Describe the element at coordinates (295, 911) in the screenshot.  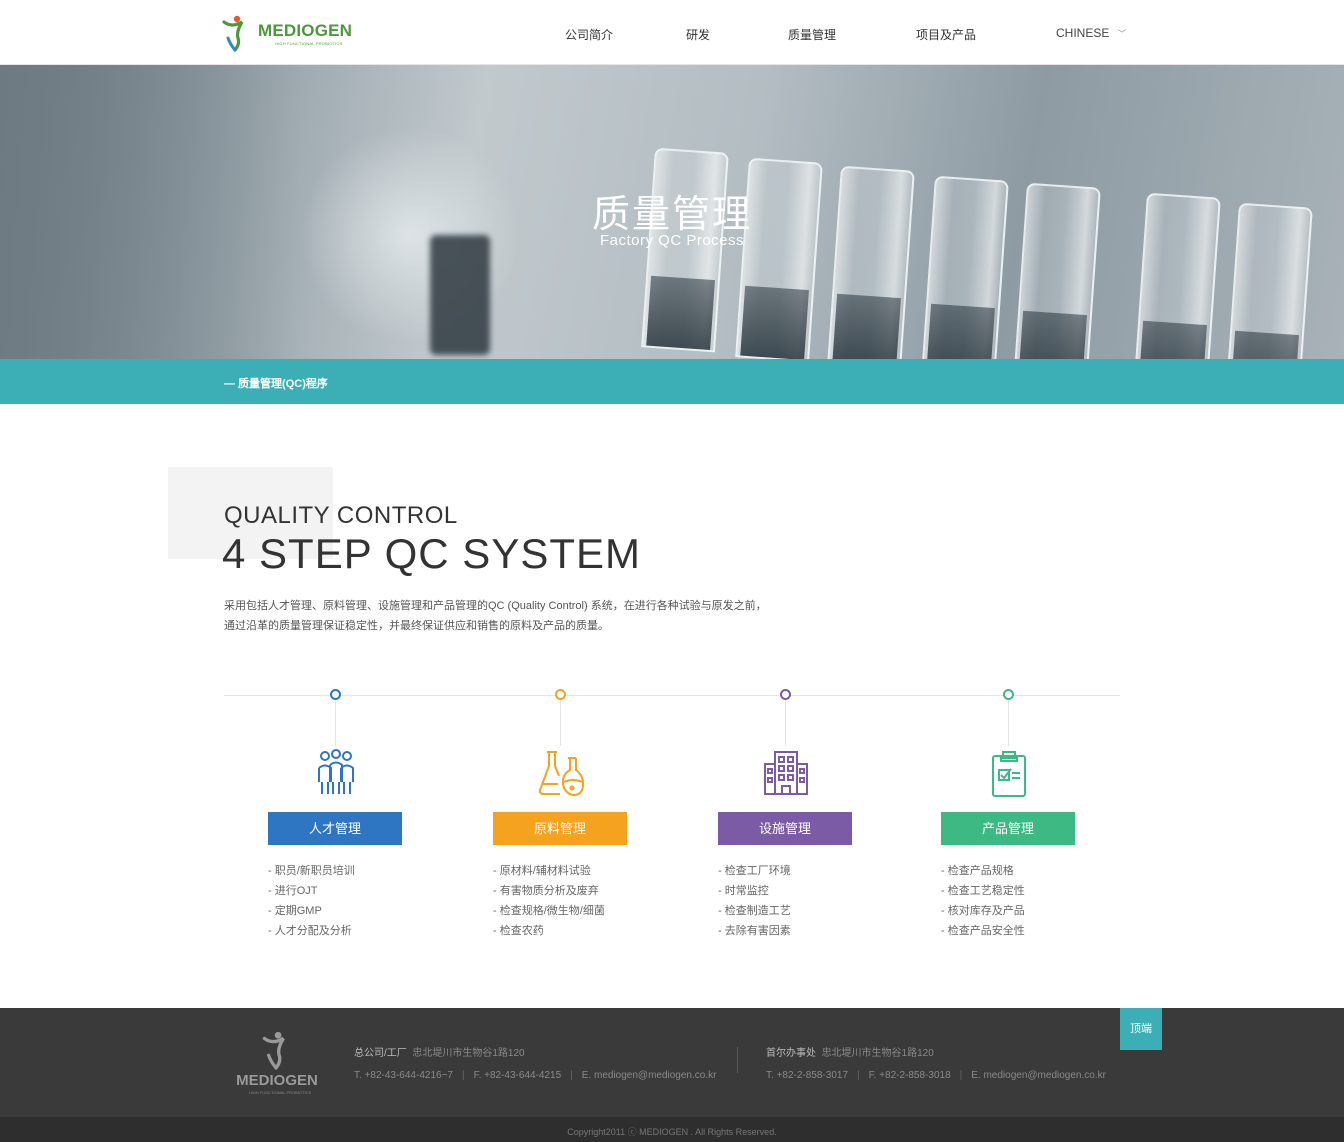
I see `list-item: - 定期GMP` at that location.